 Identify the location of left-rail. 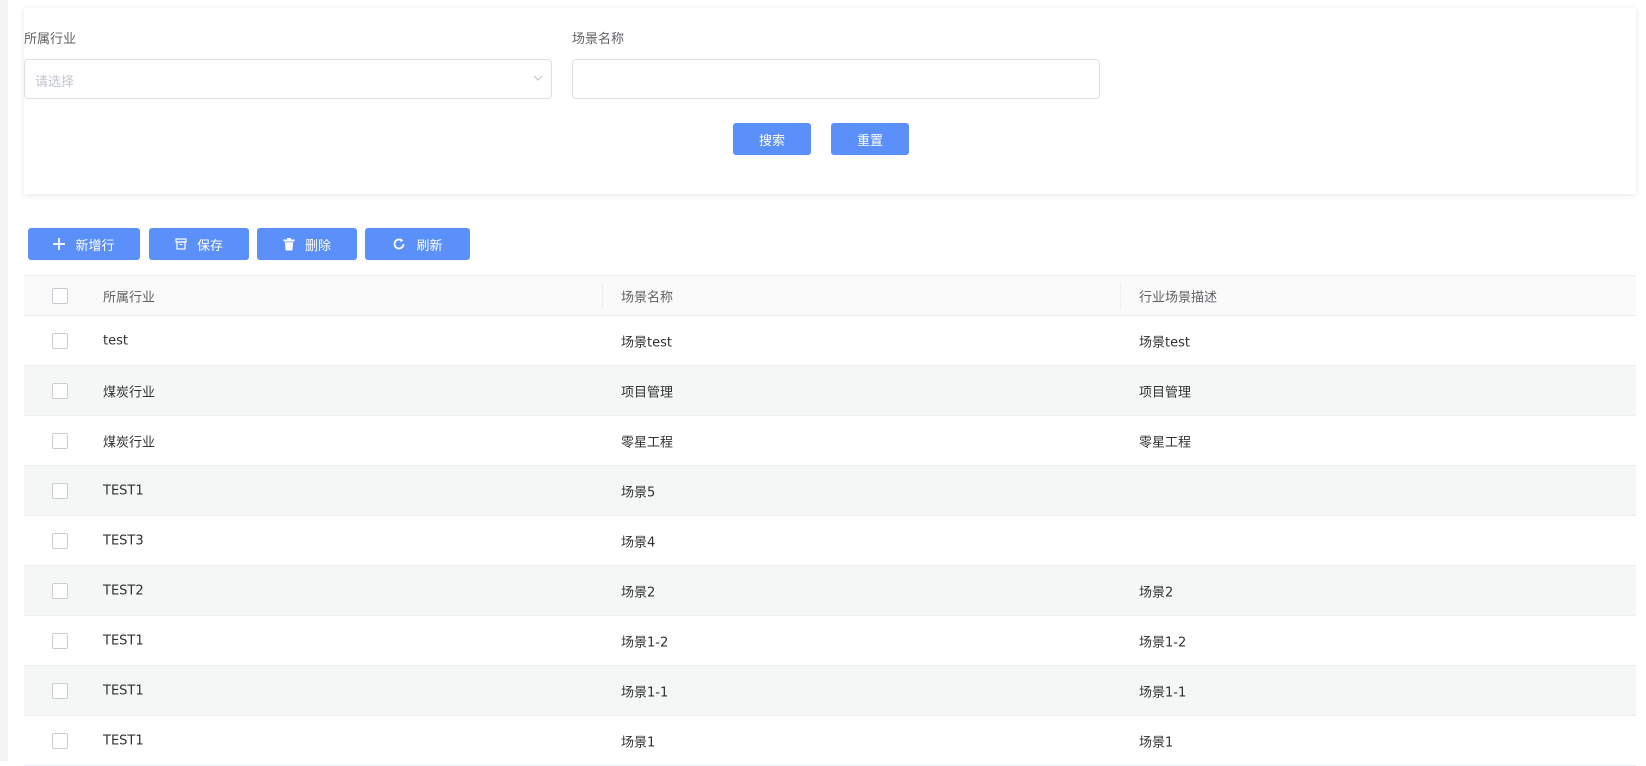
(4, 380).